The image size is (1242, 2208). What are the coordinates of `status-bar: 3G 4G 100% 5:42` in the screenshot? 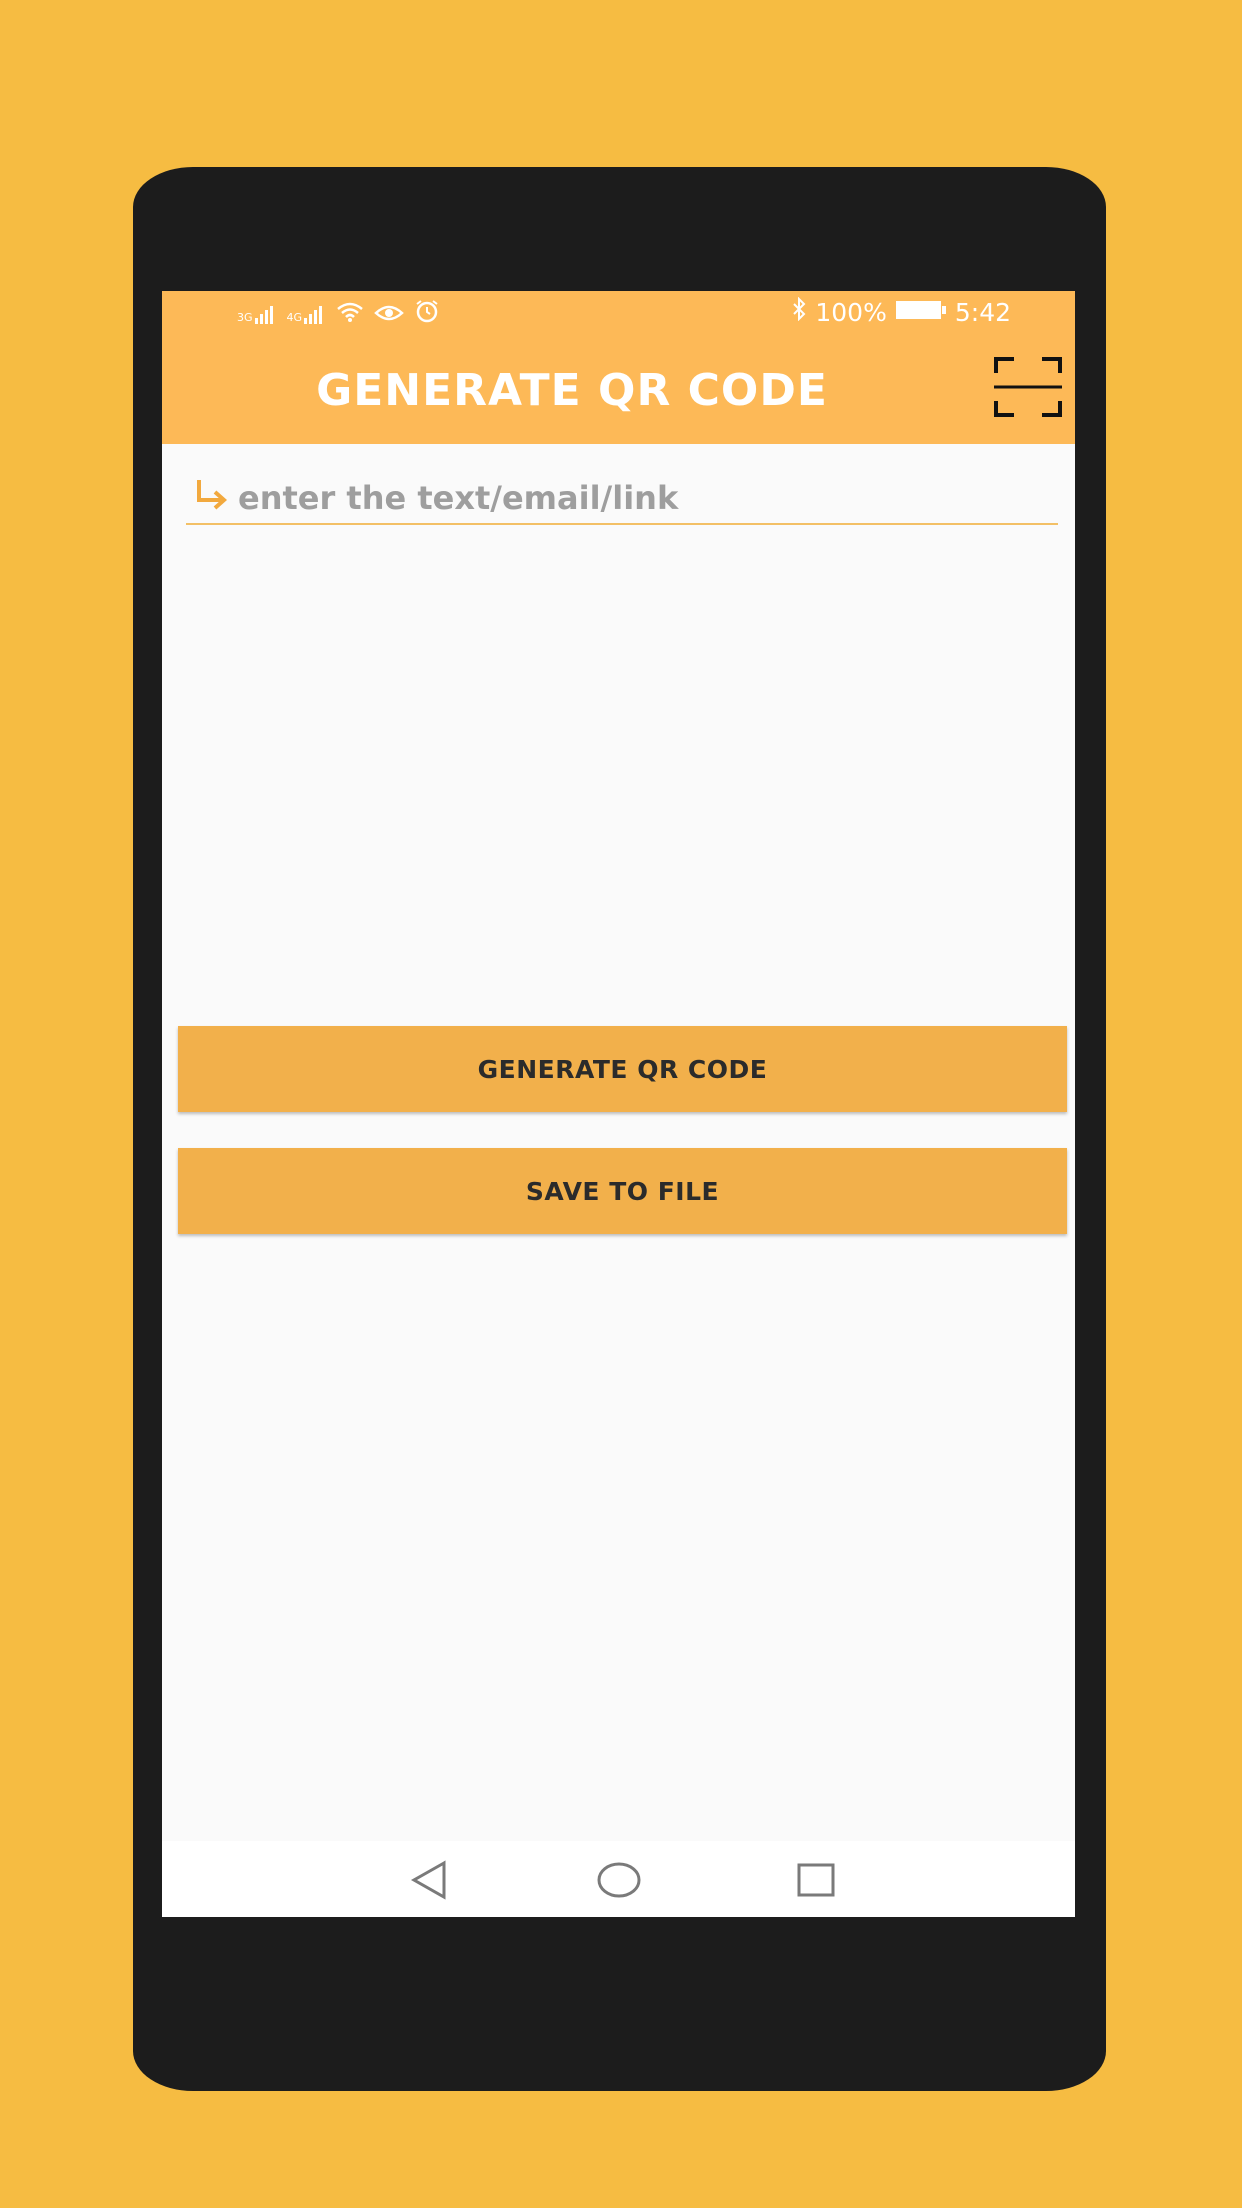 It's located at (618, 314).